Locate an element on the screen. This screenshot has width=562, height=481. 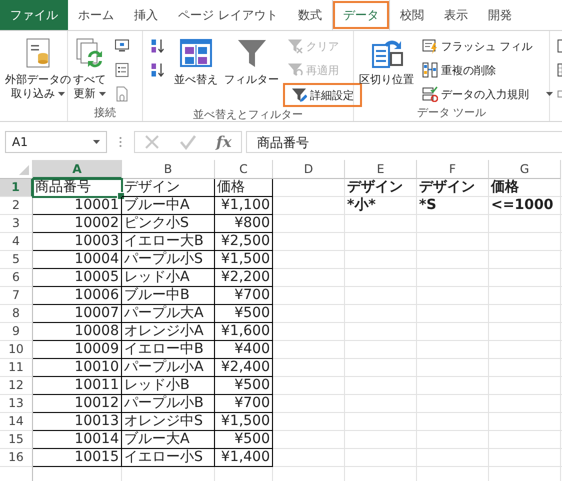
table-cell: 10008 is located at coordinates (77, 332).